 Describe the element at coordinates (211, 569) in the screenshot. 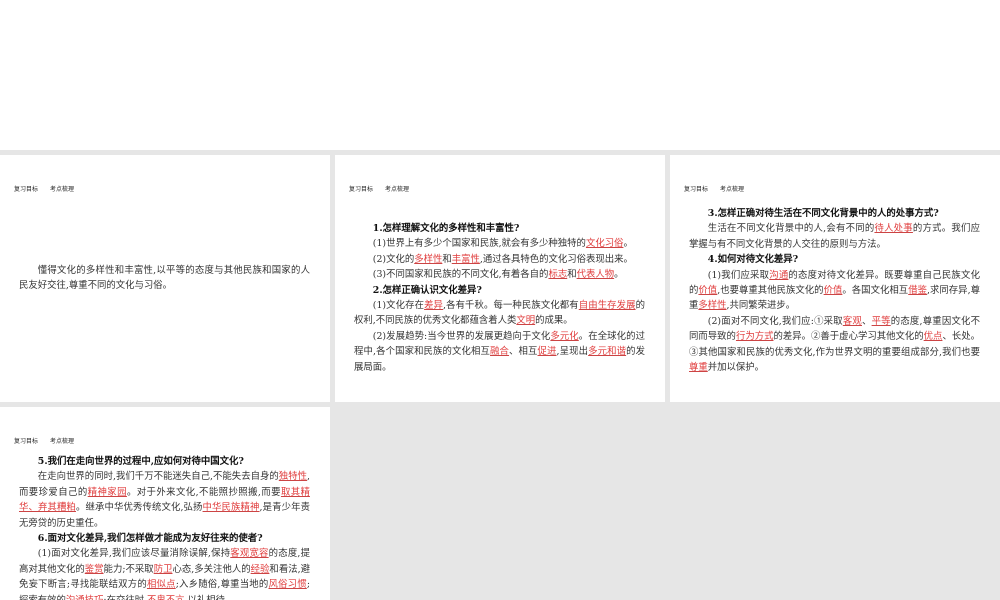

I see `text-segment: 心态,多关注他人的` at that location.